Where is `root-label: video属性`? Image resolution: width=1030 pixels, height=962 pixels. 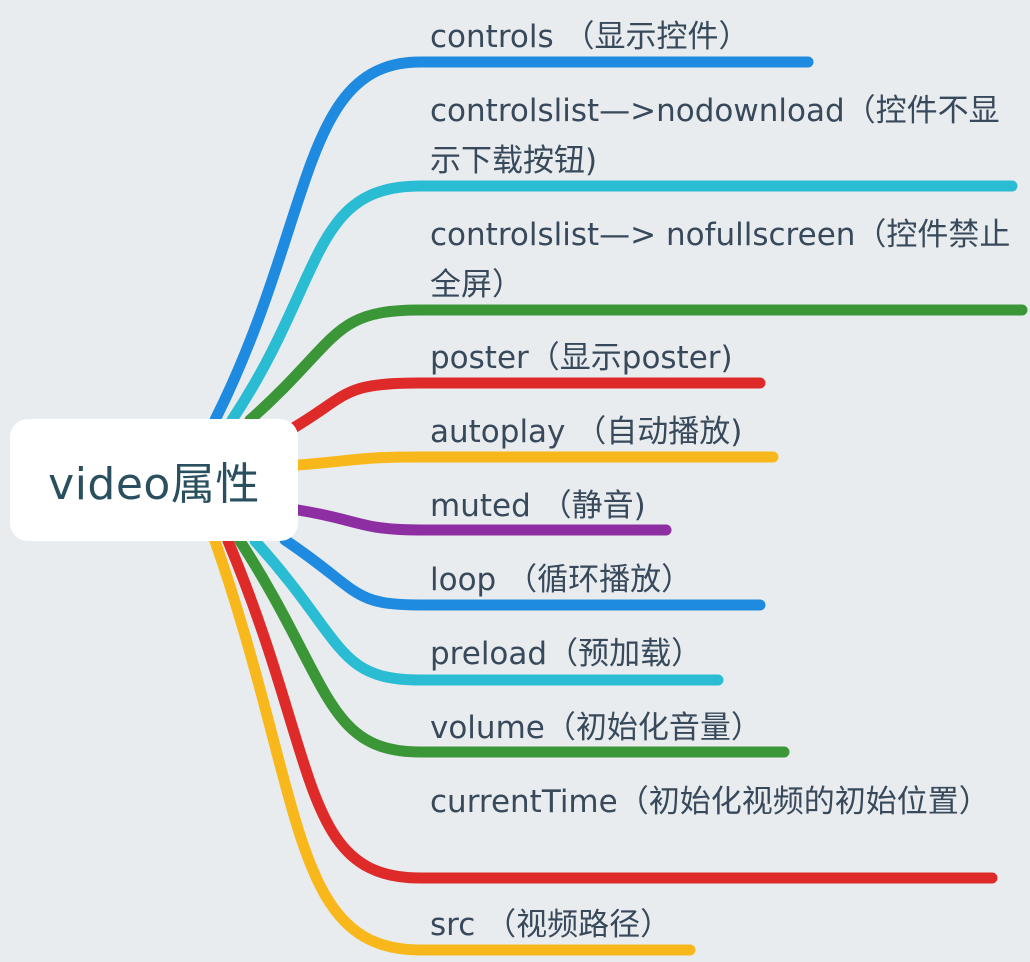 root-label: video属性 is located at coordinates (154, 484).